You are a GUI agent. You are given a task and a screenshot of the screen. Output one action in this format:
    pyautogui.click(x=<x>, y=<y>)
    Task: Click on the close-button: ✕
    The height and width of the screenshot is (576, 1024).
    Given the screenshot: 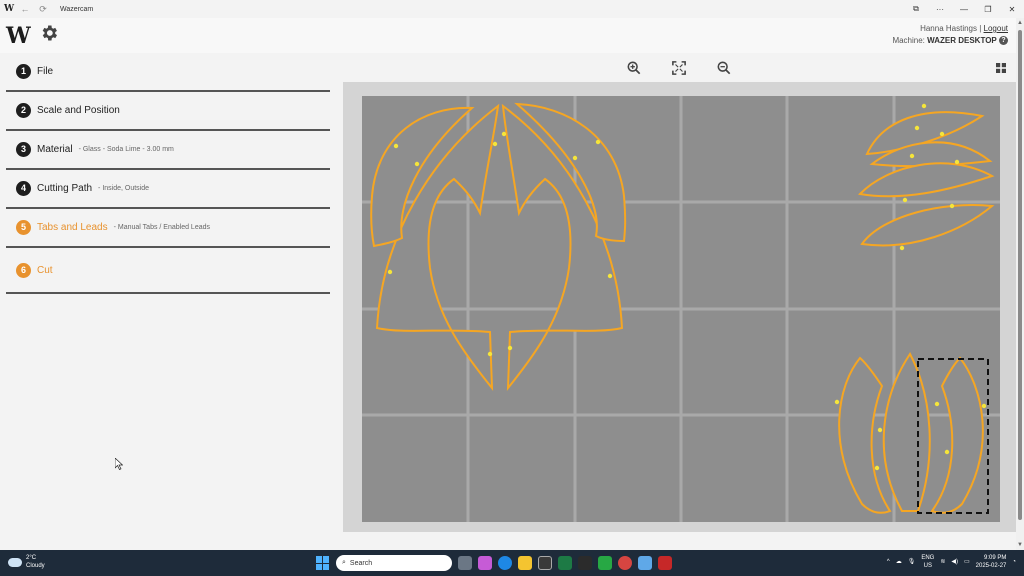 What is the action you would take?
    pyautogui.click(x=1012, y=9)
    